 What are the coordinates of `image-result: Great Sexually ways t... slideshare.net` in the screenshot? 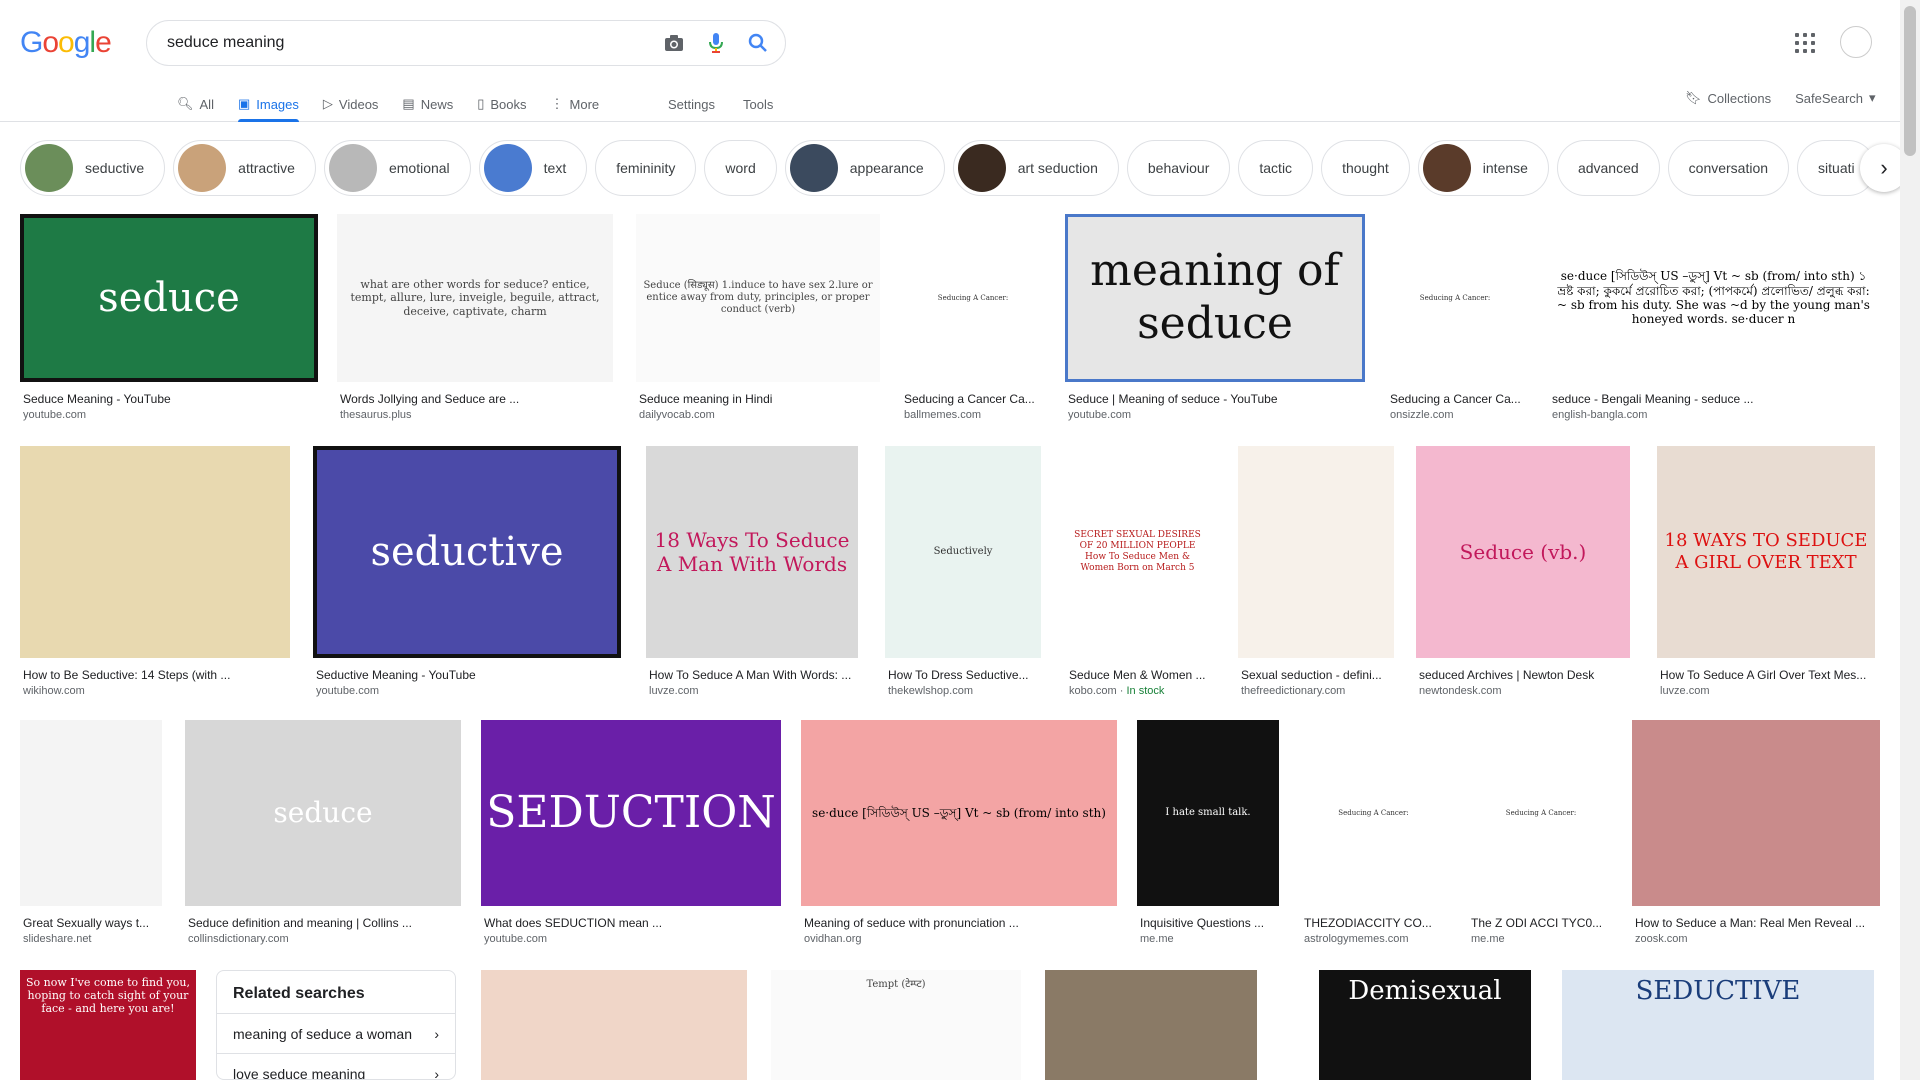 It's located at (91, 832).